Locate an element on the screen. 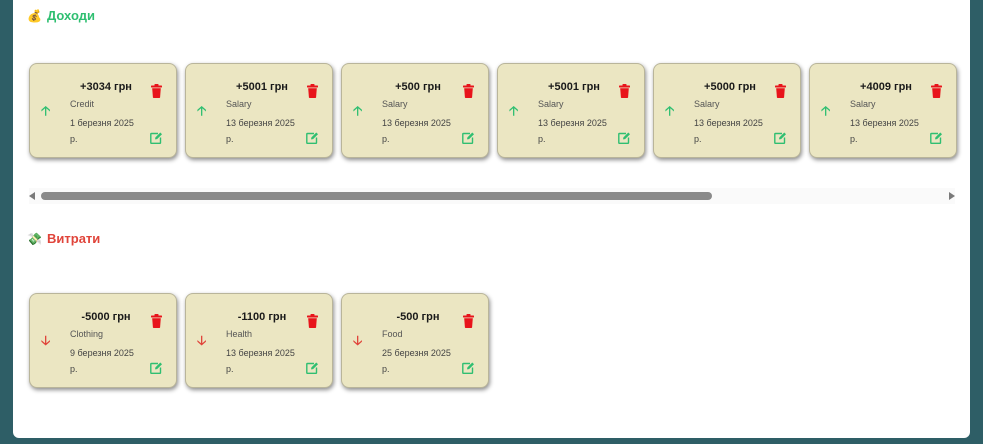  scroll-right-arrow-icon is located at coordinates (952, 196).